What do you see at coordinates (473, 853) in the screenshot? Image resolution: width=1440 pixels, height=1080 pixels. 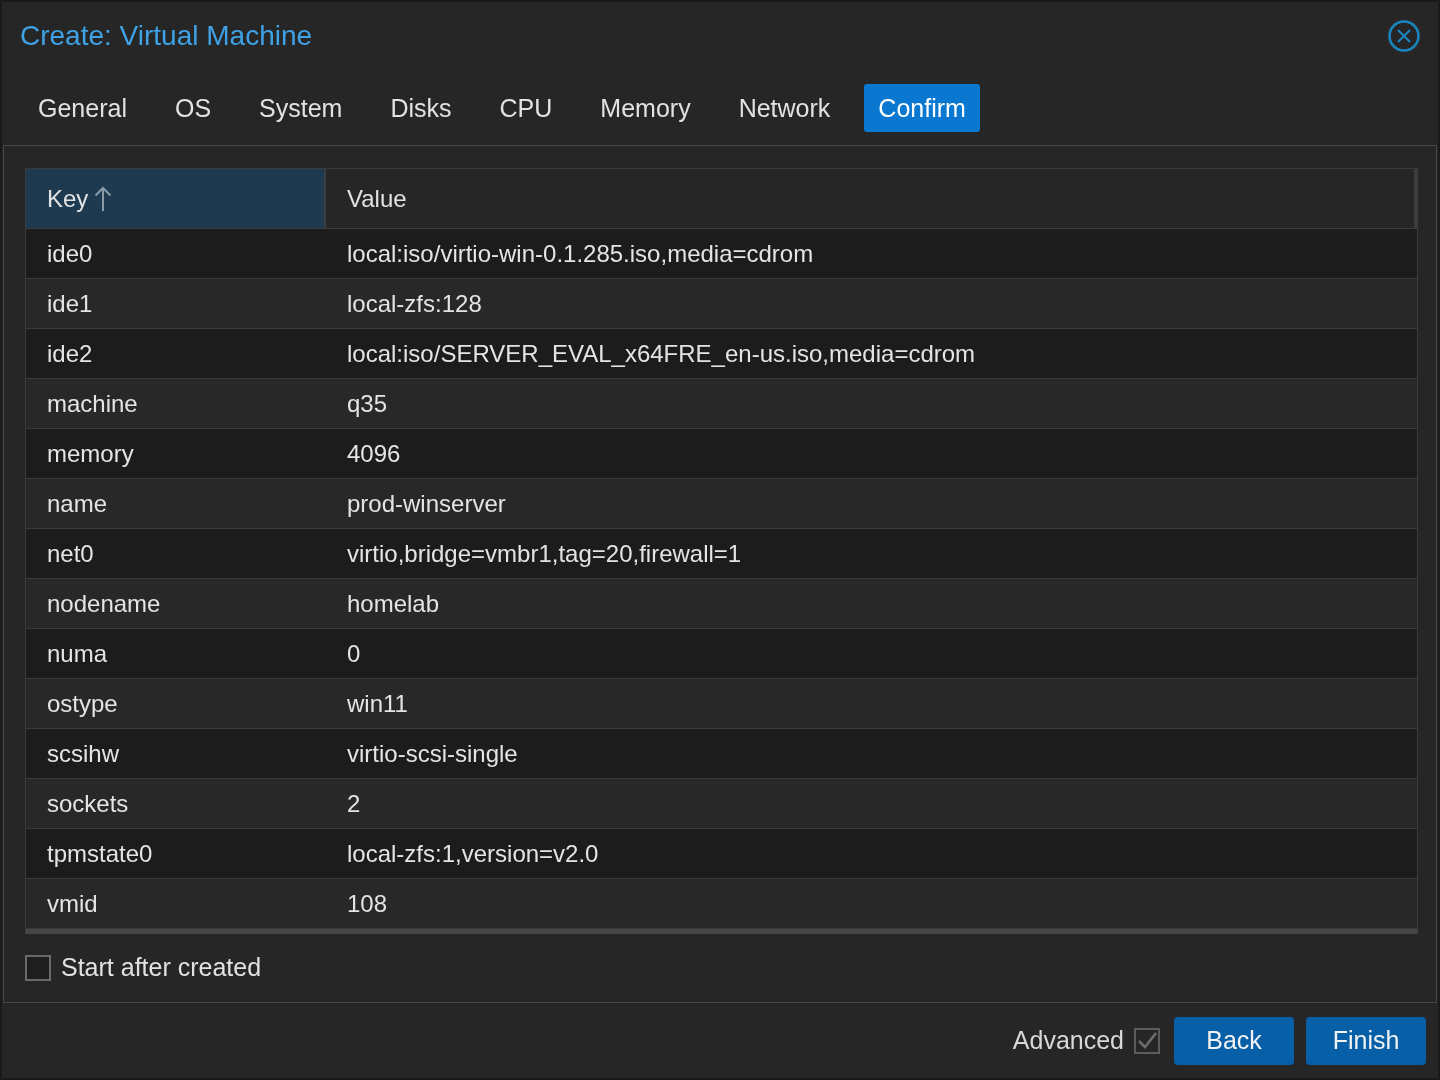 I see `table-cell-text: local-zfs:1,version=v2.0` at bounding box center [473, 853].